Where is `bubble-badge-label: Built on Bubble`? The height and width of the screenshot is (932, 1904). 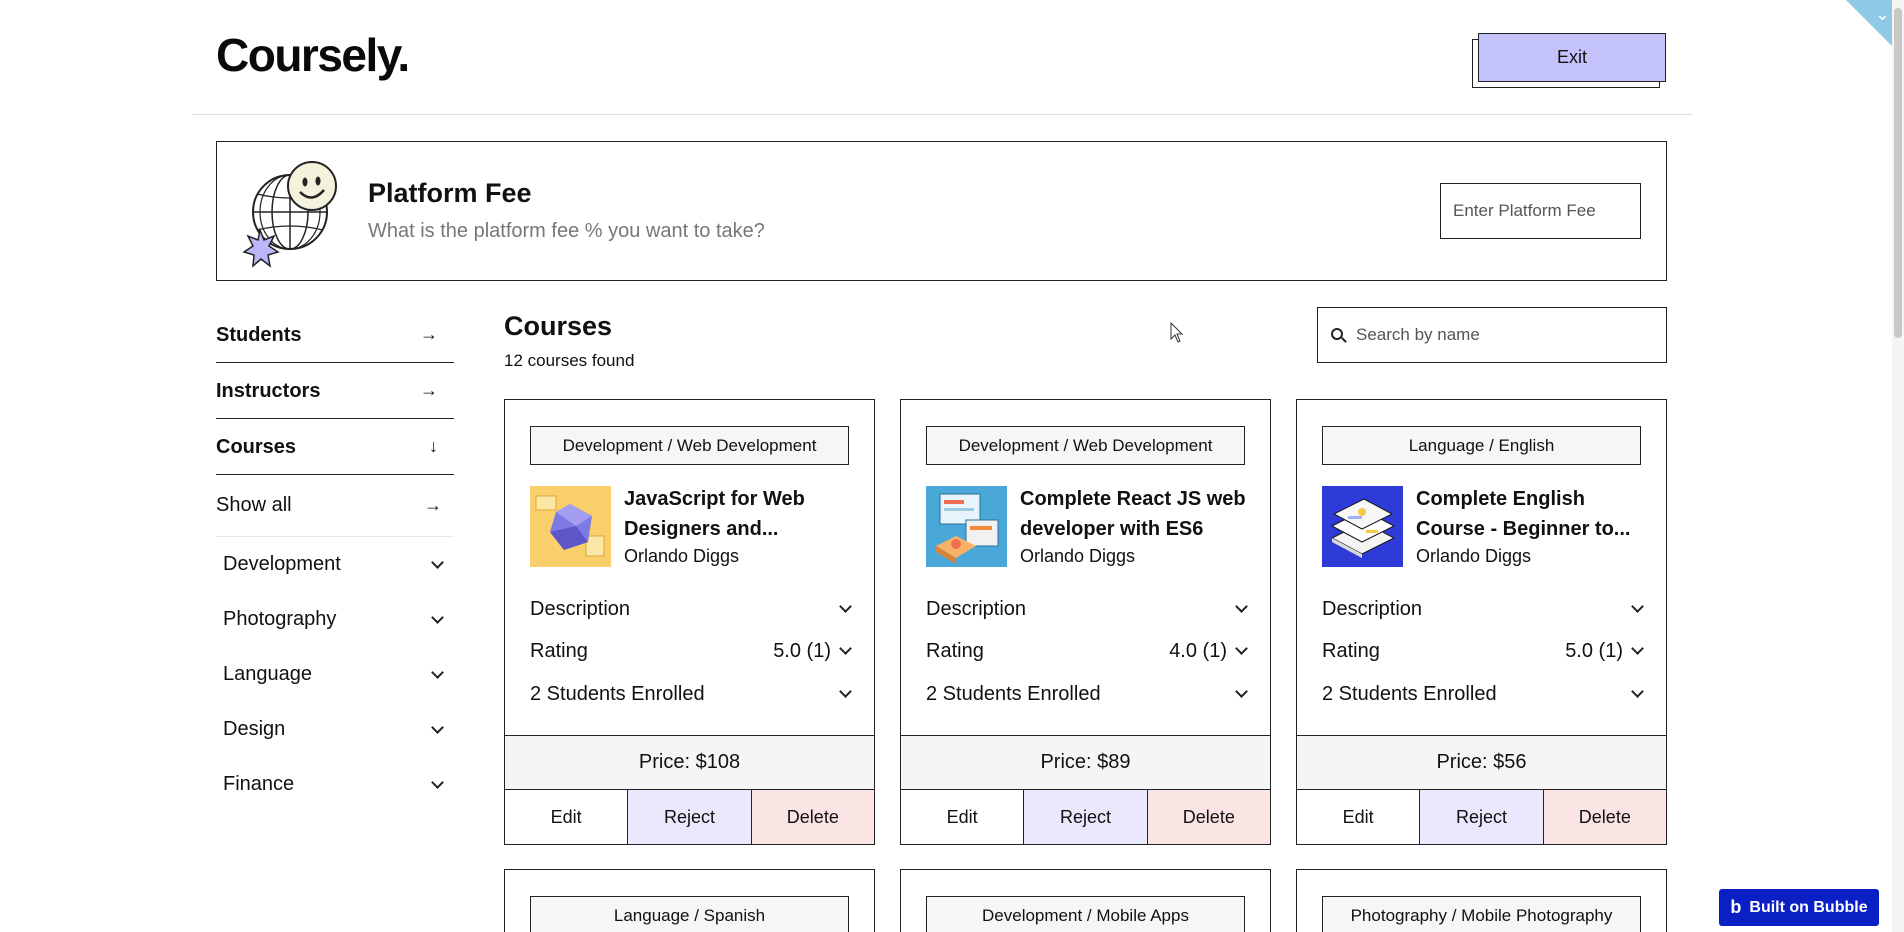 bubble-badge-label: Built on Bubble is located at coordinates (1808, 907).